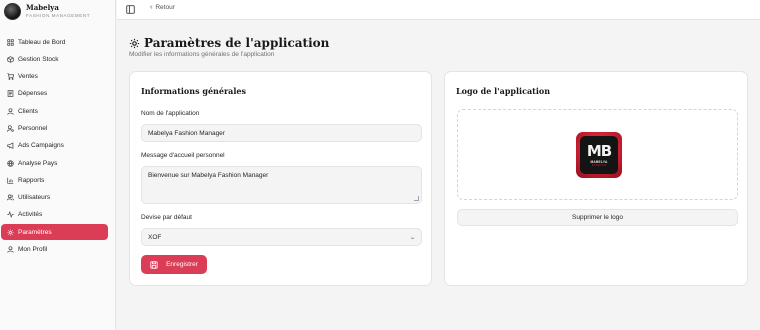  Describe the element at coordinates (10, 198) in the screenshot. I see `users-icon` at that location.